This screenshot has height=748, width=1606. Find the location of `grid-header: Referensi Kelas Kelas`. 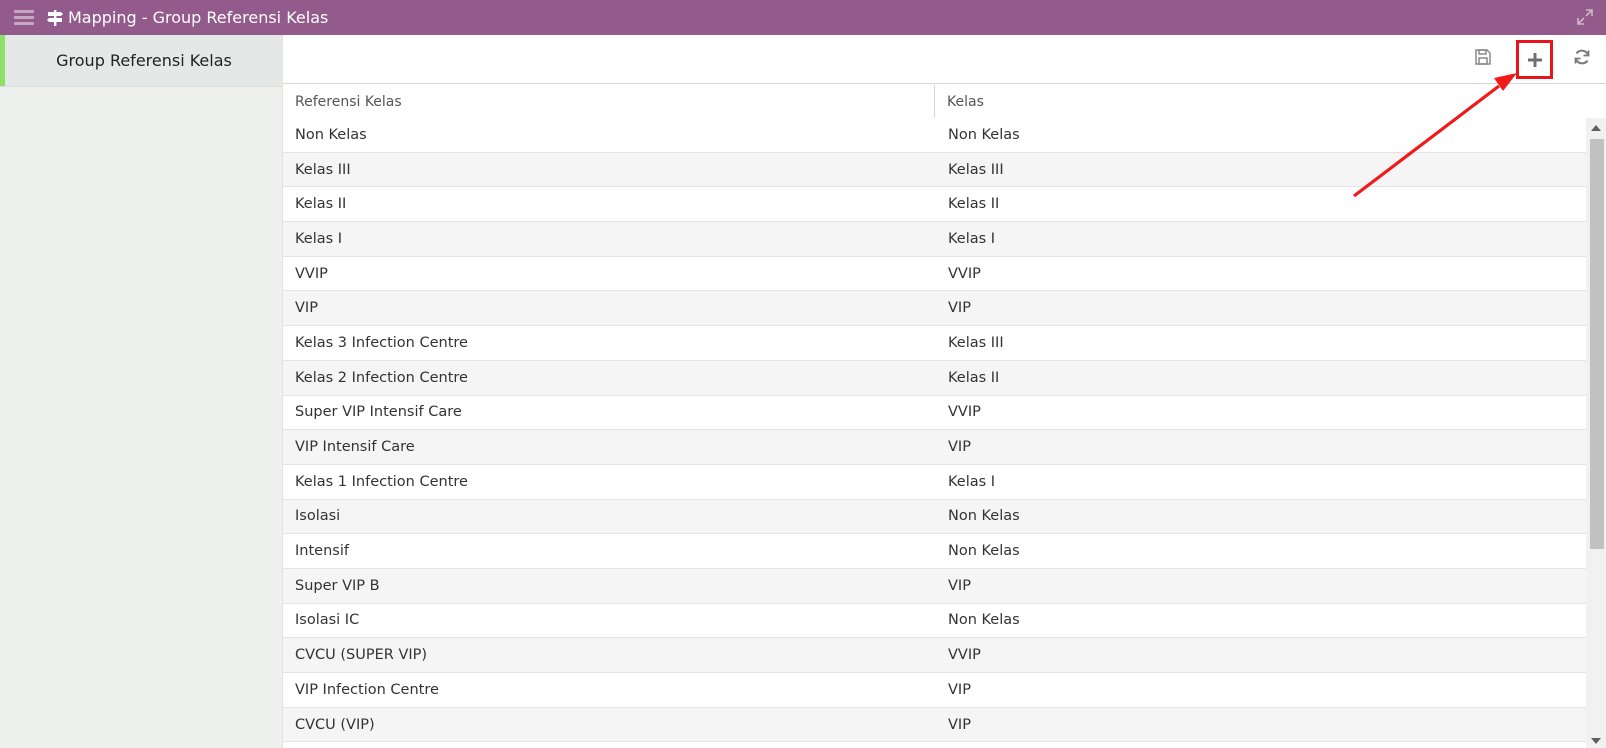

grid-header: Referensi Kelas Kelas is located at coordinates (944, 101).